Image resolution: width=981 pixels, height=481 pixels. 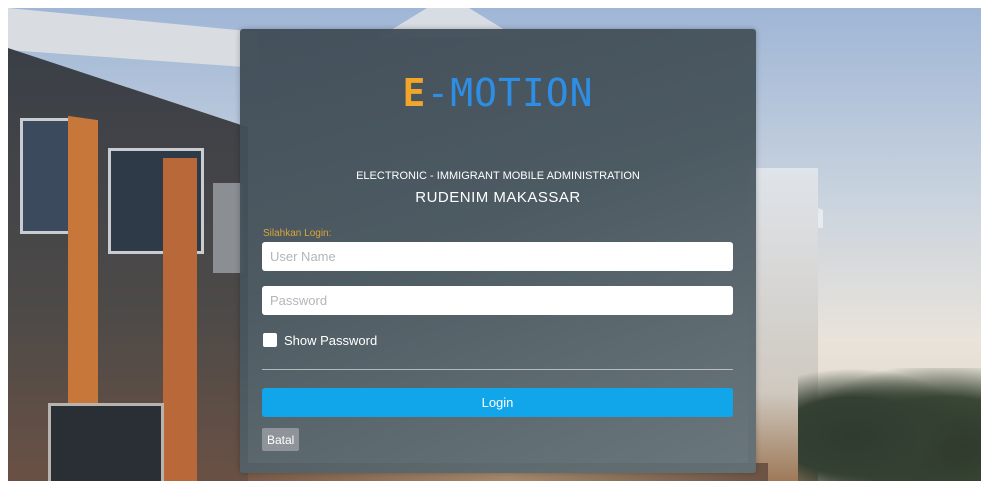 I want to click on login-button: Login, so click(x=497, y=402).